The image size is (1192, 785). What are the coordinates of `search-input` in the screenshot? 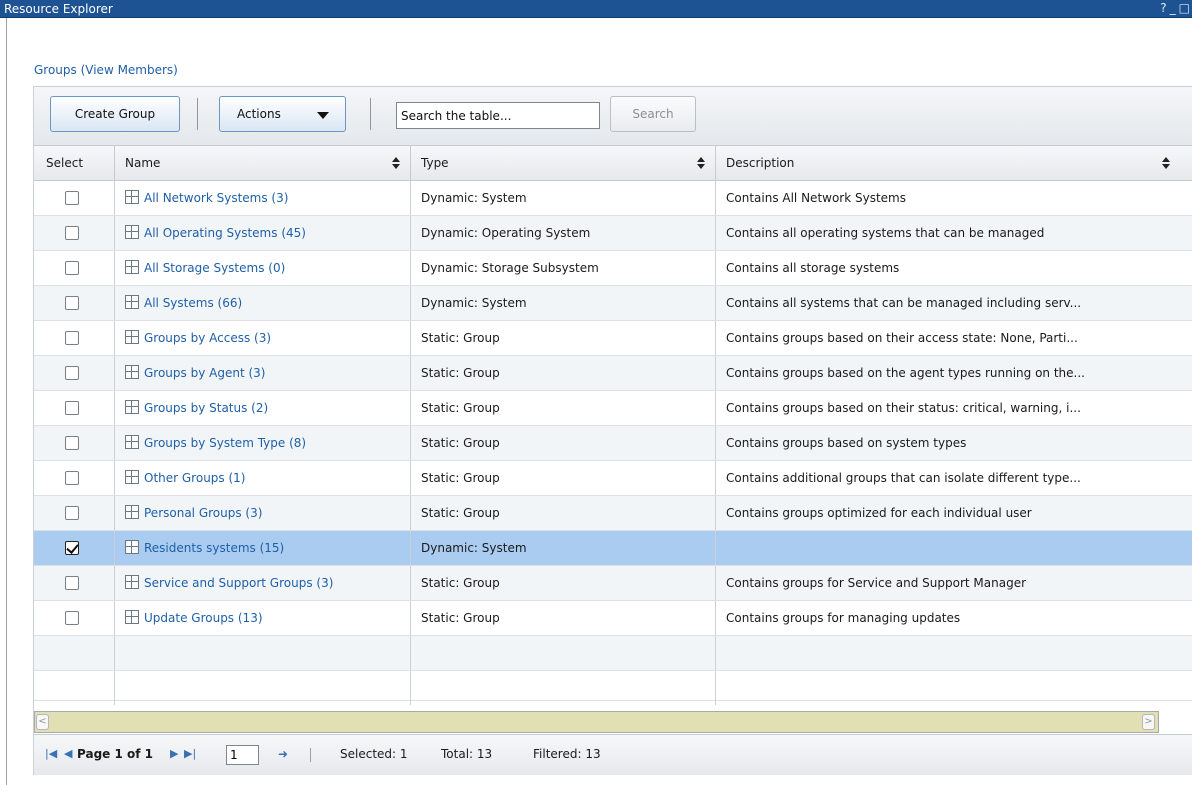 It's located at (498, 115).